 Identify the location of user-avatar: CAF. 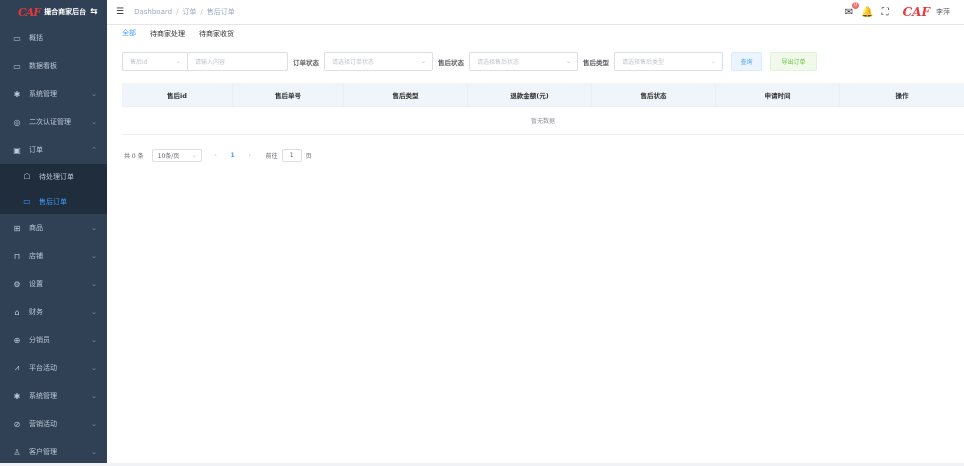
(916, 12).